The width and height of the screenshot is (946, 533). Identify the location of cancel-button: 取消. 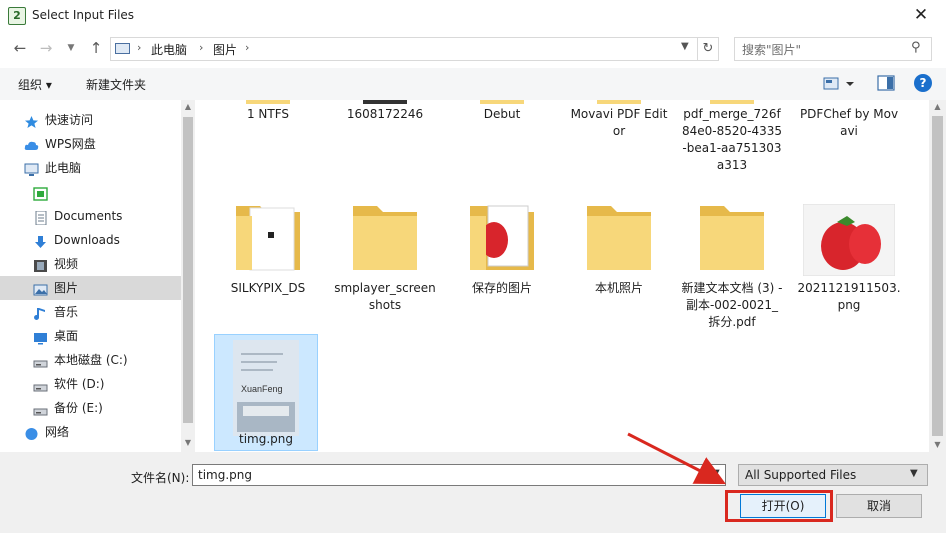
(879, 506).